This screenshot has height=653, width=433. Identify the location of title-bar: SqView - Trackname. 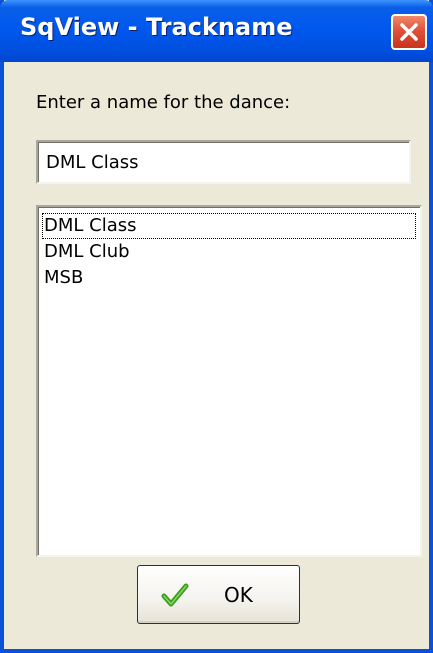
(216, 31).